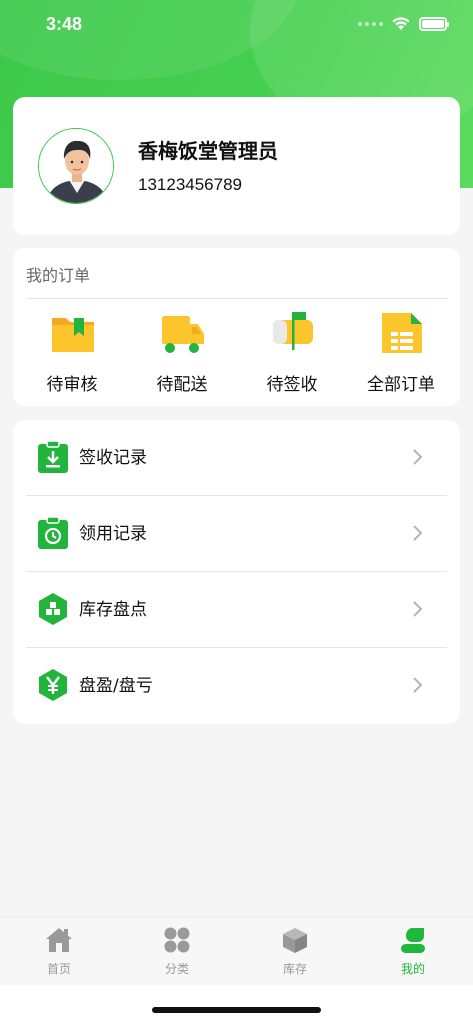 Image resolution: width=473 pixels, height=1024 pixels. I want to click on cellular-signal-icon, so click(370, 23).